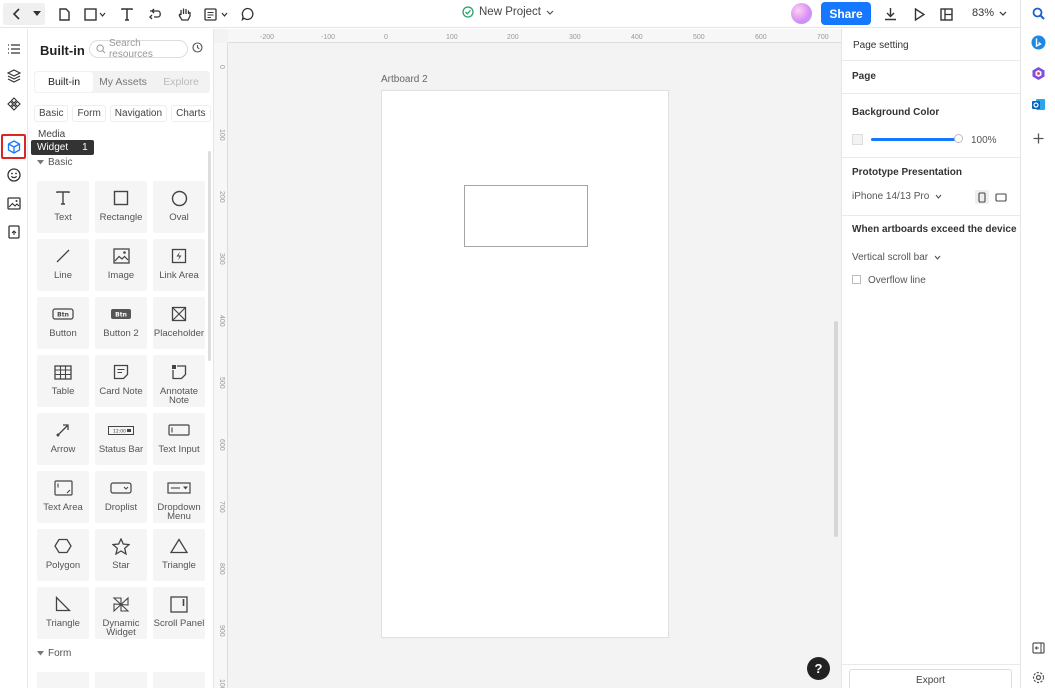 This screenshot has width=1055, height=688. I want to click on history-icon, so click(197, 49).